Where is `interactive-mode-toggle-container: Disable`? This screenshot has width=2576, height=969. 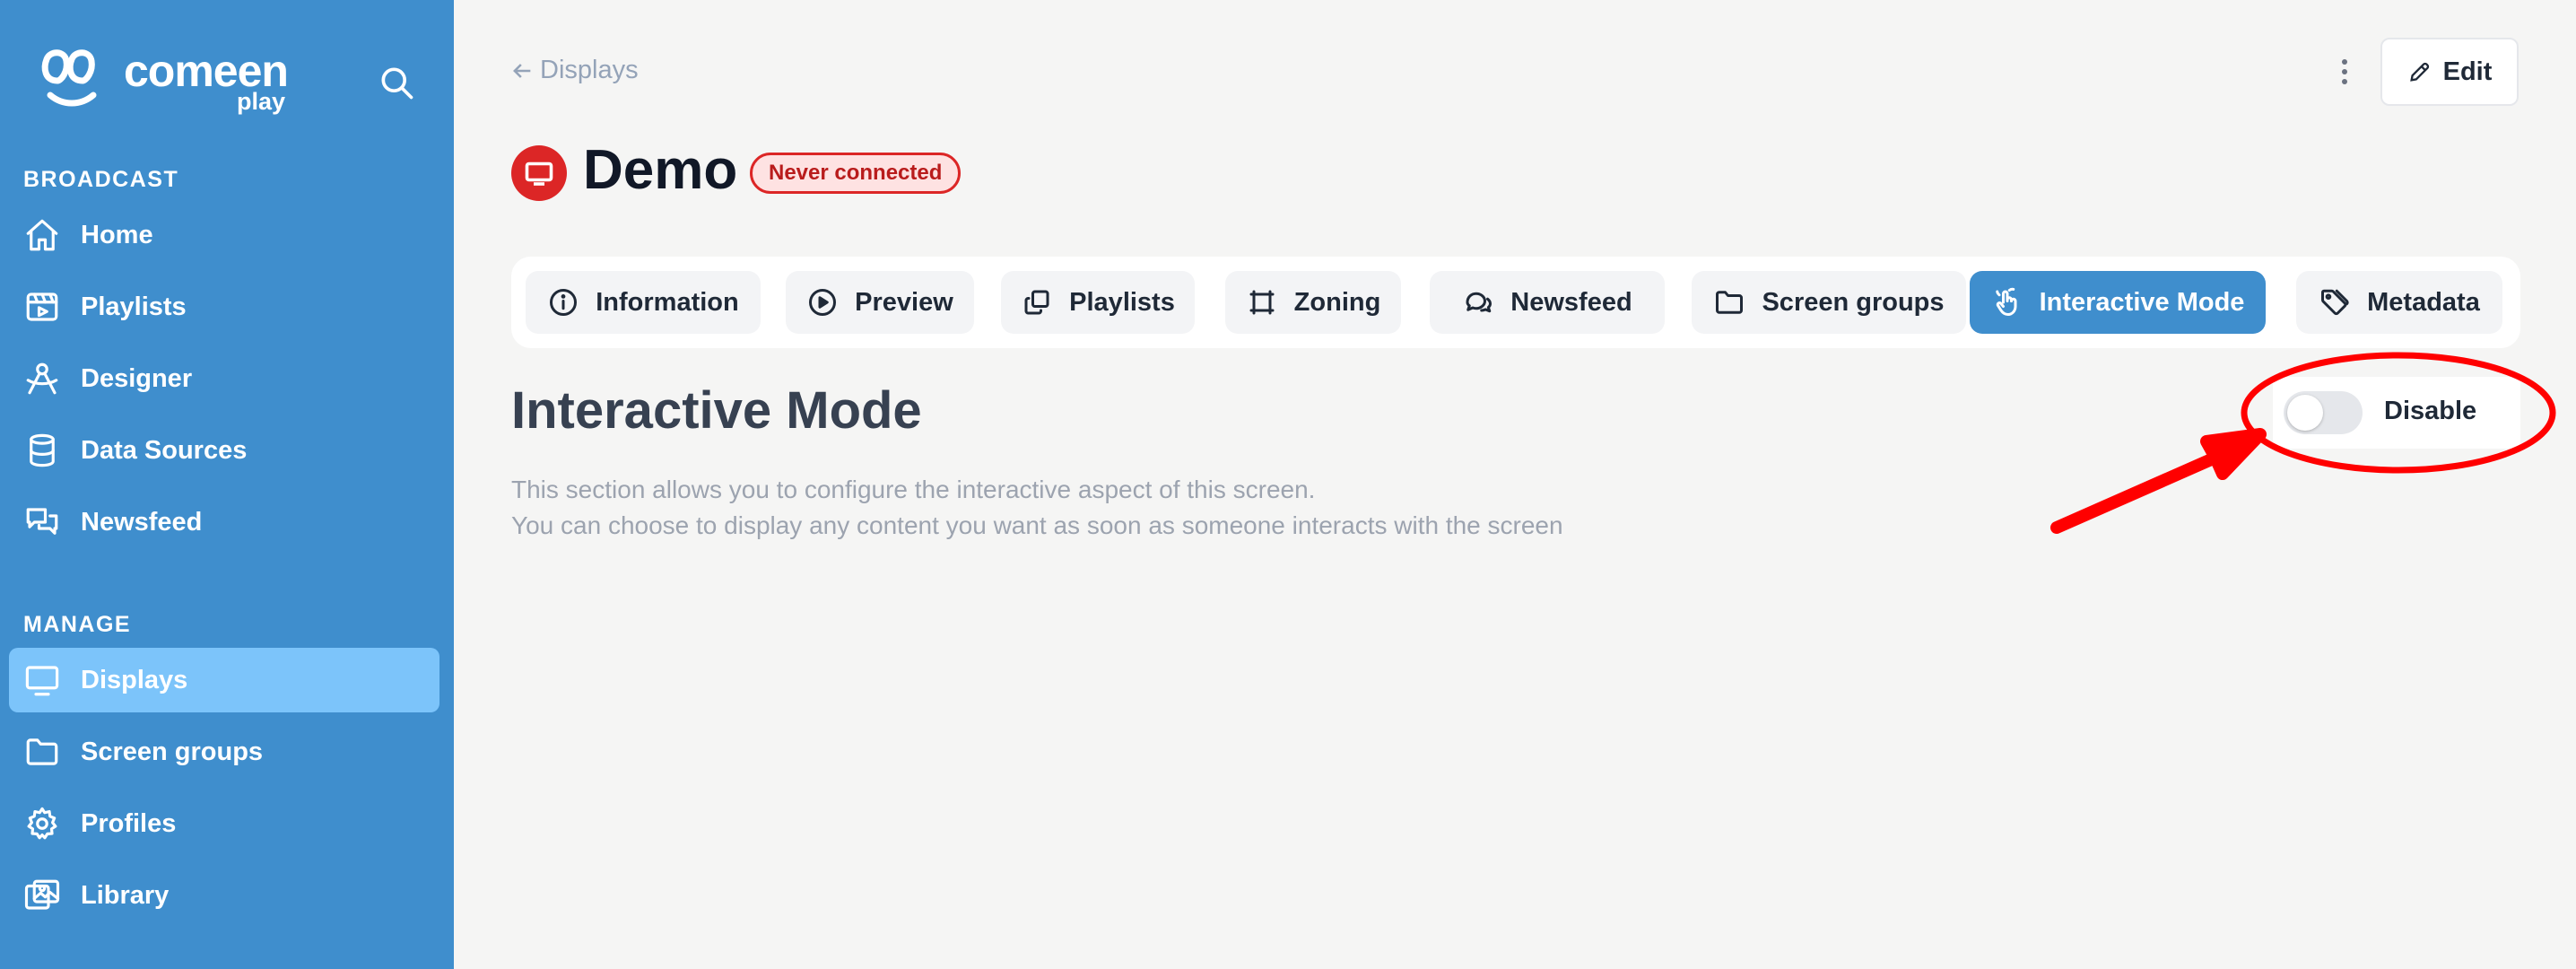 interactive-mode-toggle-container: Disable is located at coordinates (2396, 413).